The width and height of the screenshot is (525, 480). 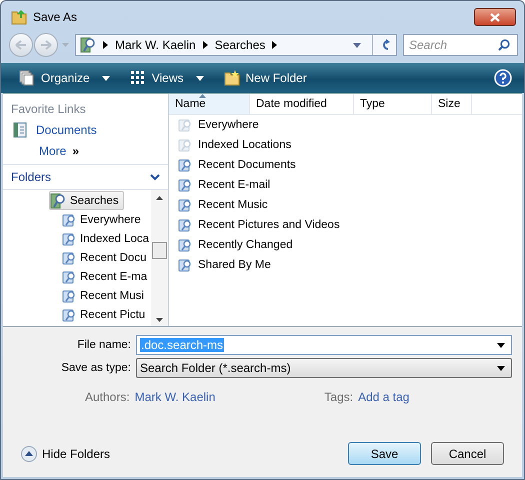 What do you see at coordinates (219, 185) in the screenshot?
I see `file-item: Recent E-mail` at bounding box center [219, 185].